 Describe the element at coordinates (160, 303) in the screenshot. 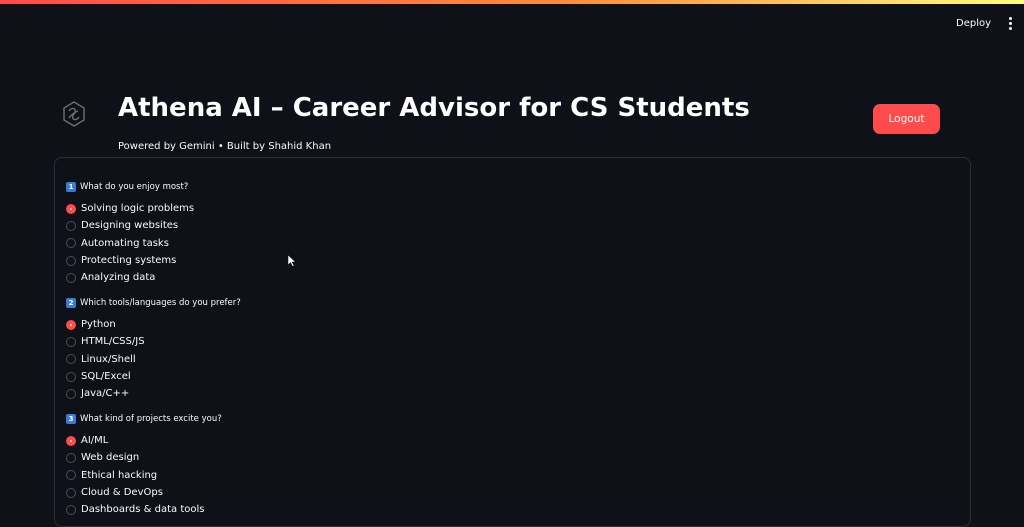

I see `question-text: Which tools/languages do you prefer?` at that location.